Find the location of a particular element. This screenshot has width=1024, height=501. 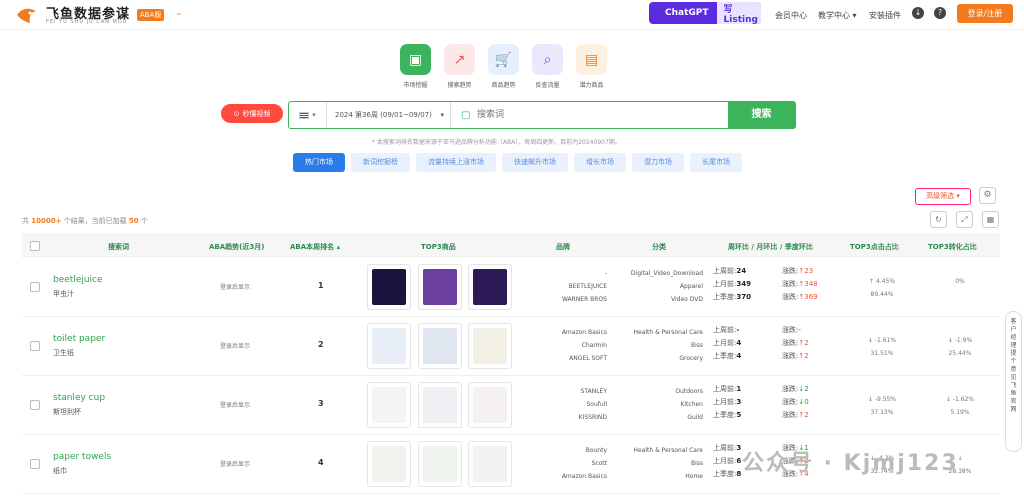

chatgpt-listing-button: ChatGPT 写Listing is located at coordinates (705, 13).